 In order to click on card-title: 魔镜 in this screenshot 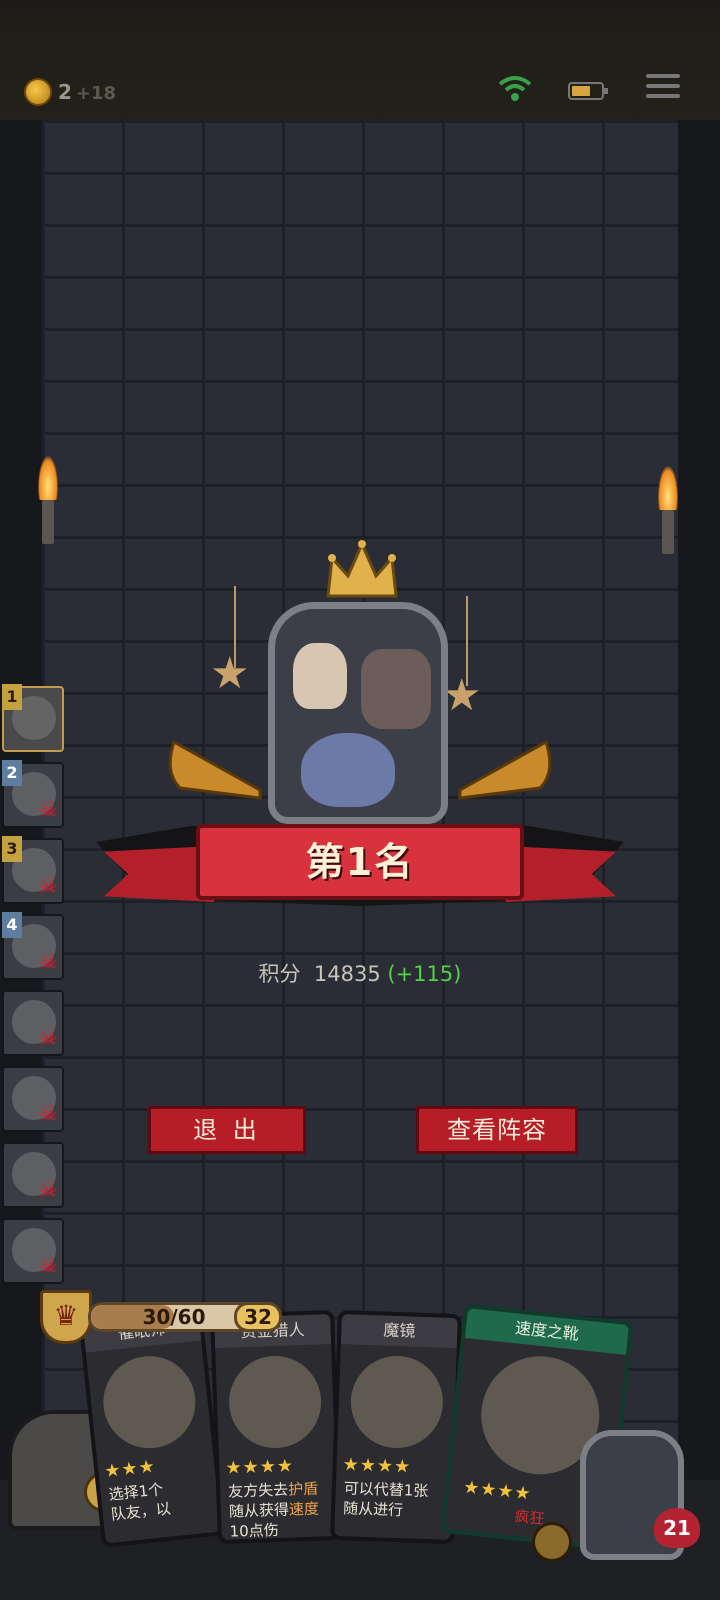, I will do `click(399, 1331)`.